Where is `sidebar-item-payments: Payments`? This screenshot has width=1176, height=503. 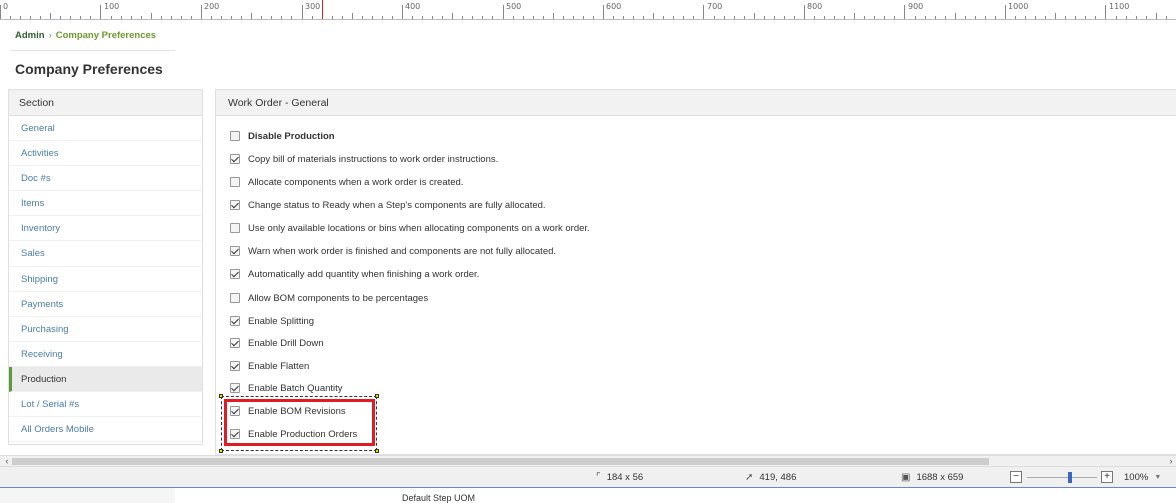
sidebar-item-payments: Payments is located at coordinates (105, 304).